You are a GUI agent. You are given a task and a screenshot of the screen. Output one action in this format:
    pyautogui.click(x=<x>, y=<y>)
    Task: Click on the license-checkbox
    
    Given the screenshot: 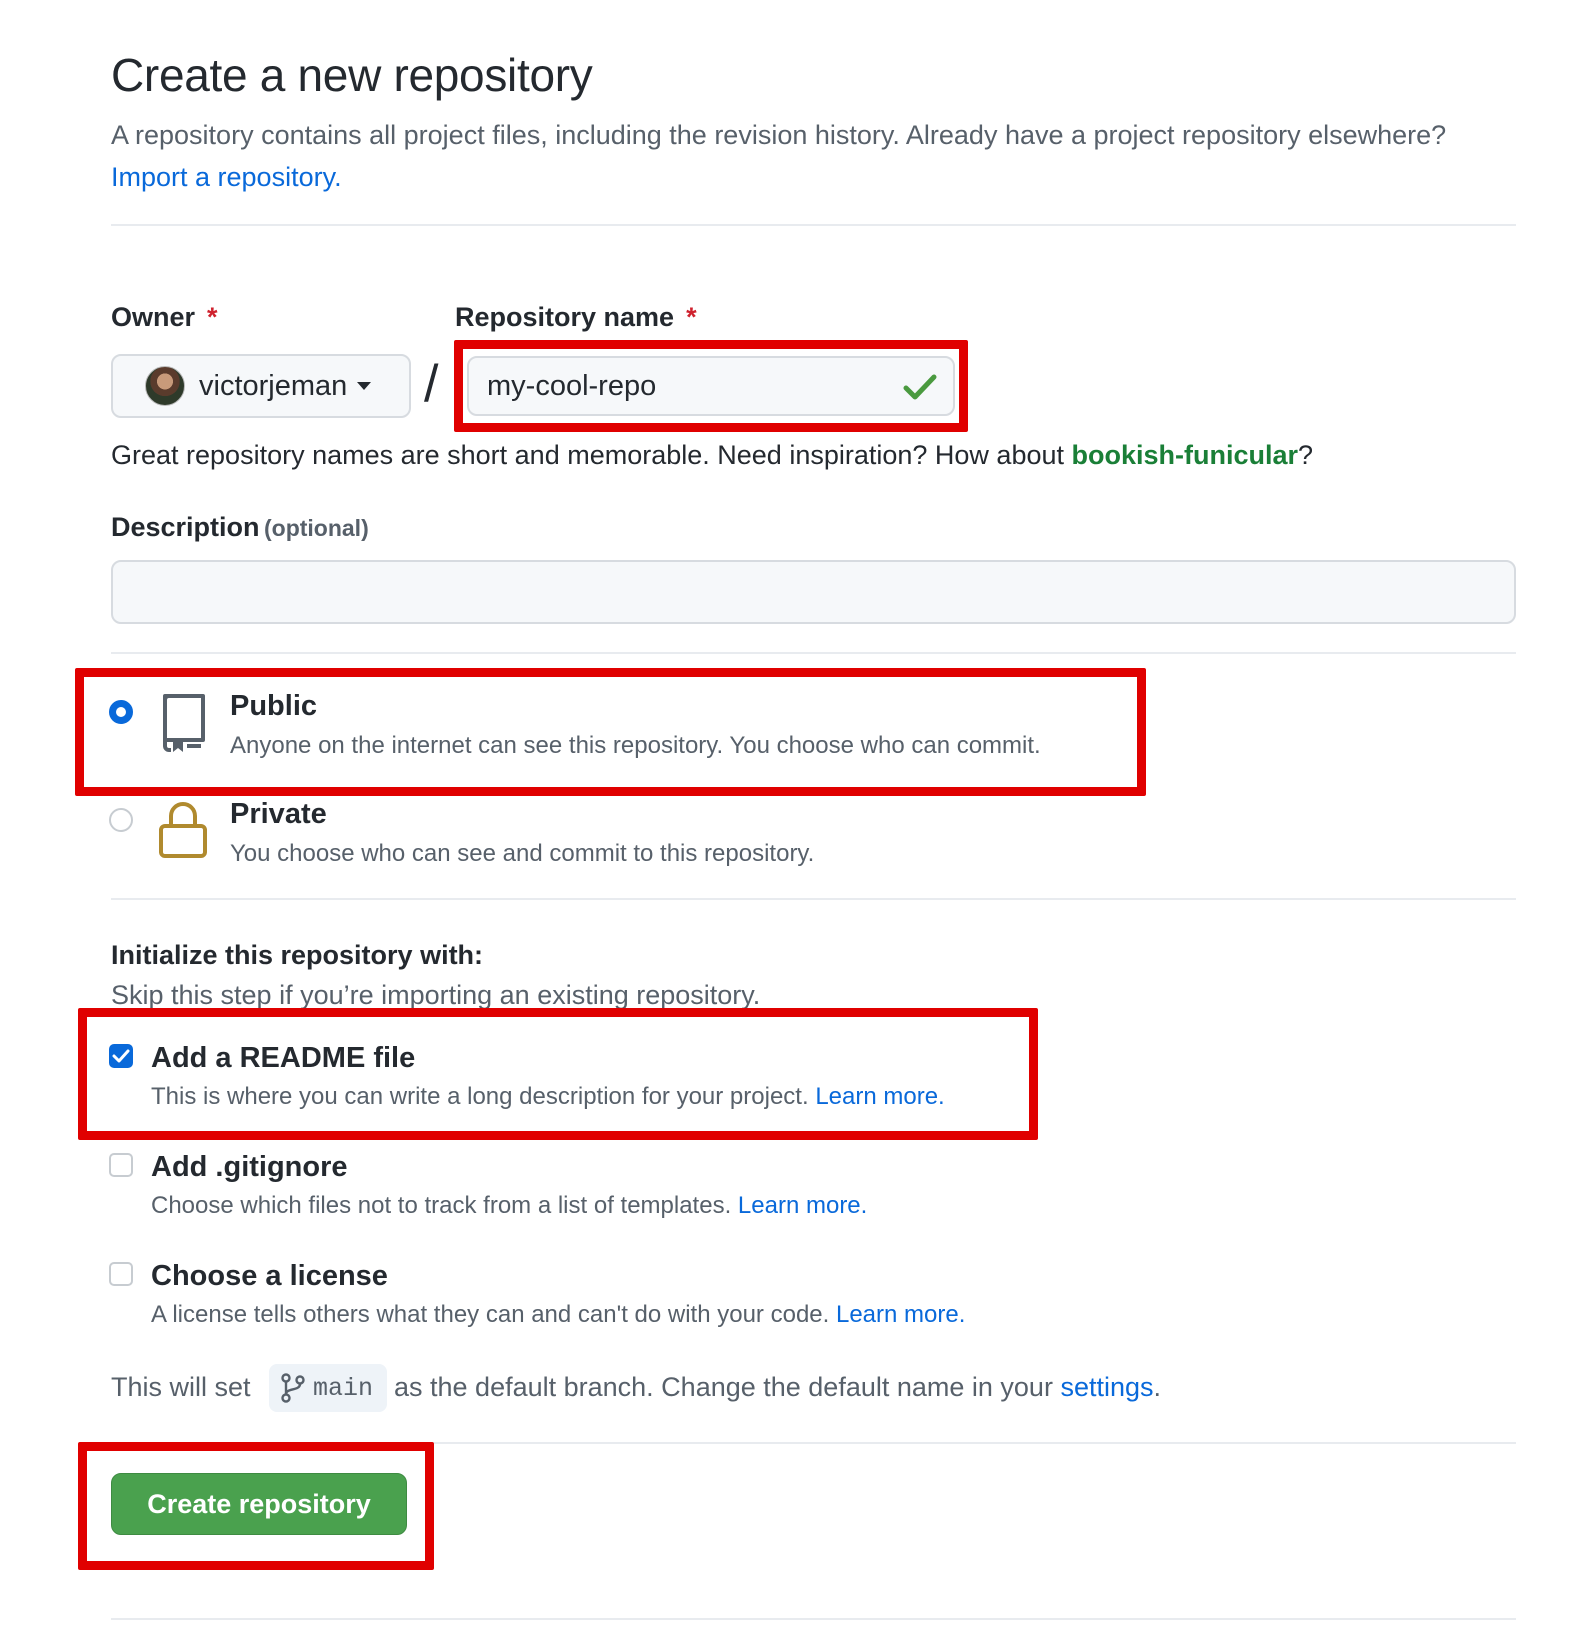 What is the action you would take?
    pyautogui.click(x=121, y=1274)
    